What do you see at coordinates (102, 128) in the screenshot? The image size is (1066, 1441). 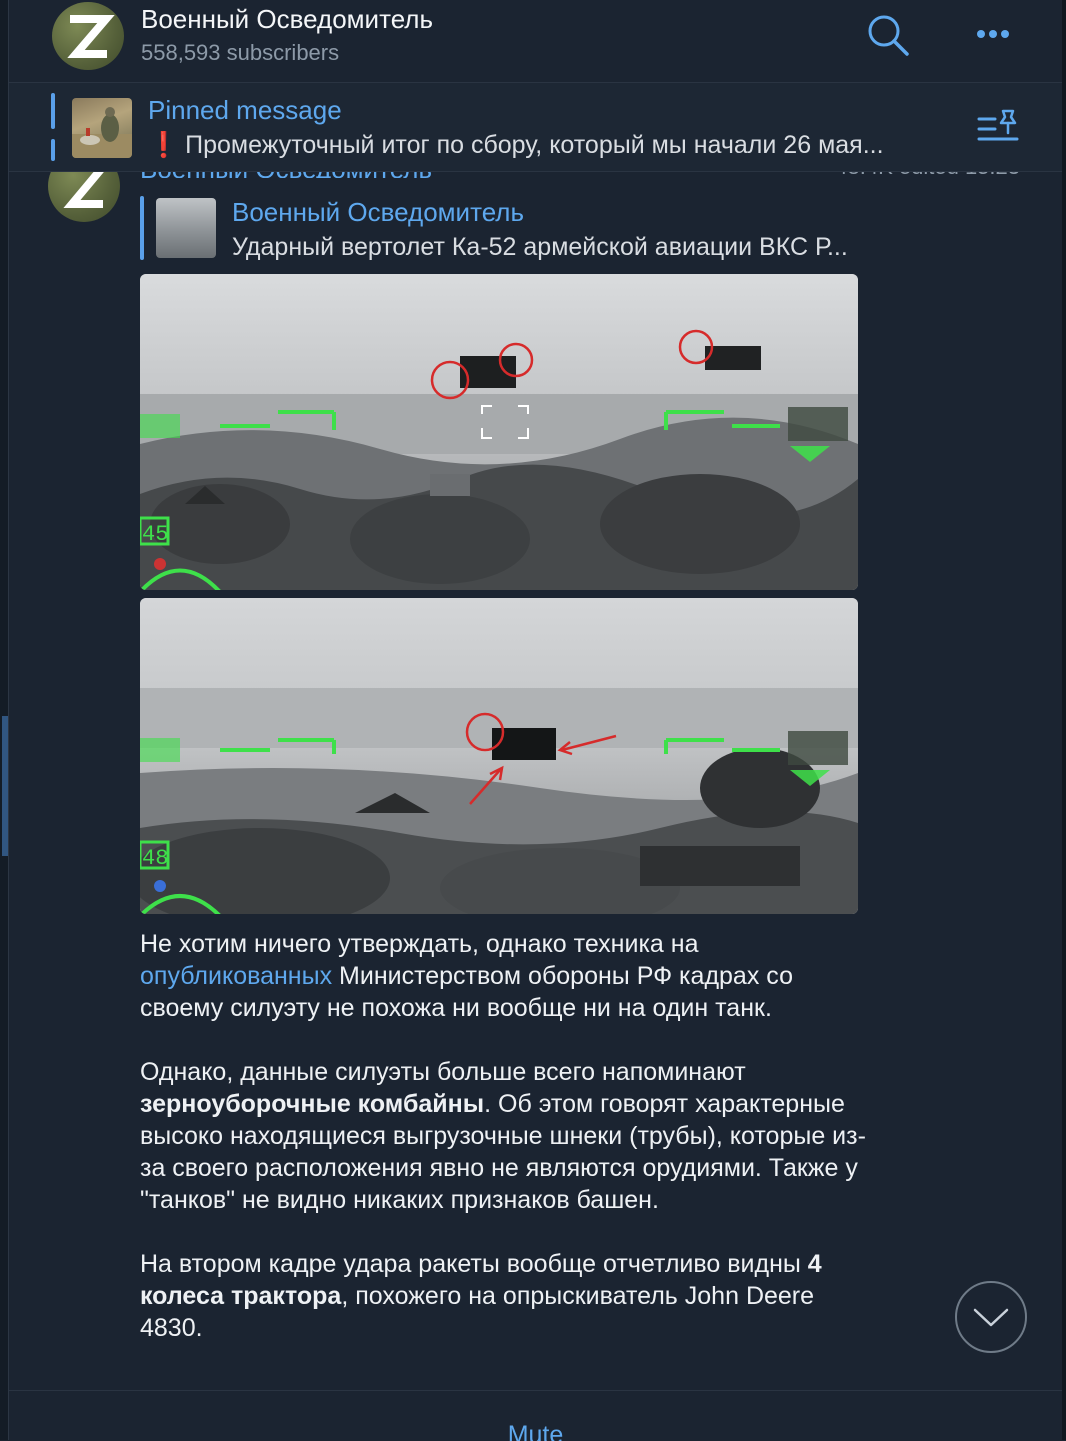 I see `pinned-thumbnail` at bounding box center [102, 128].